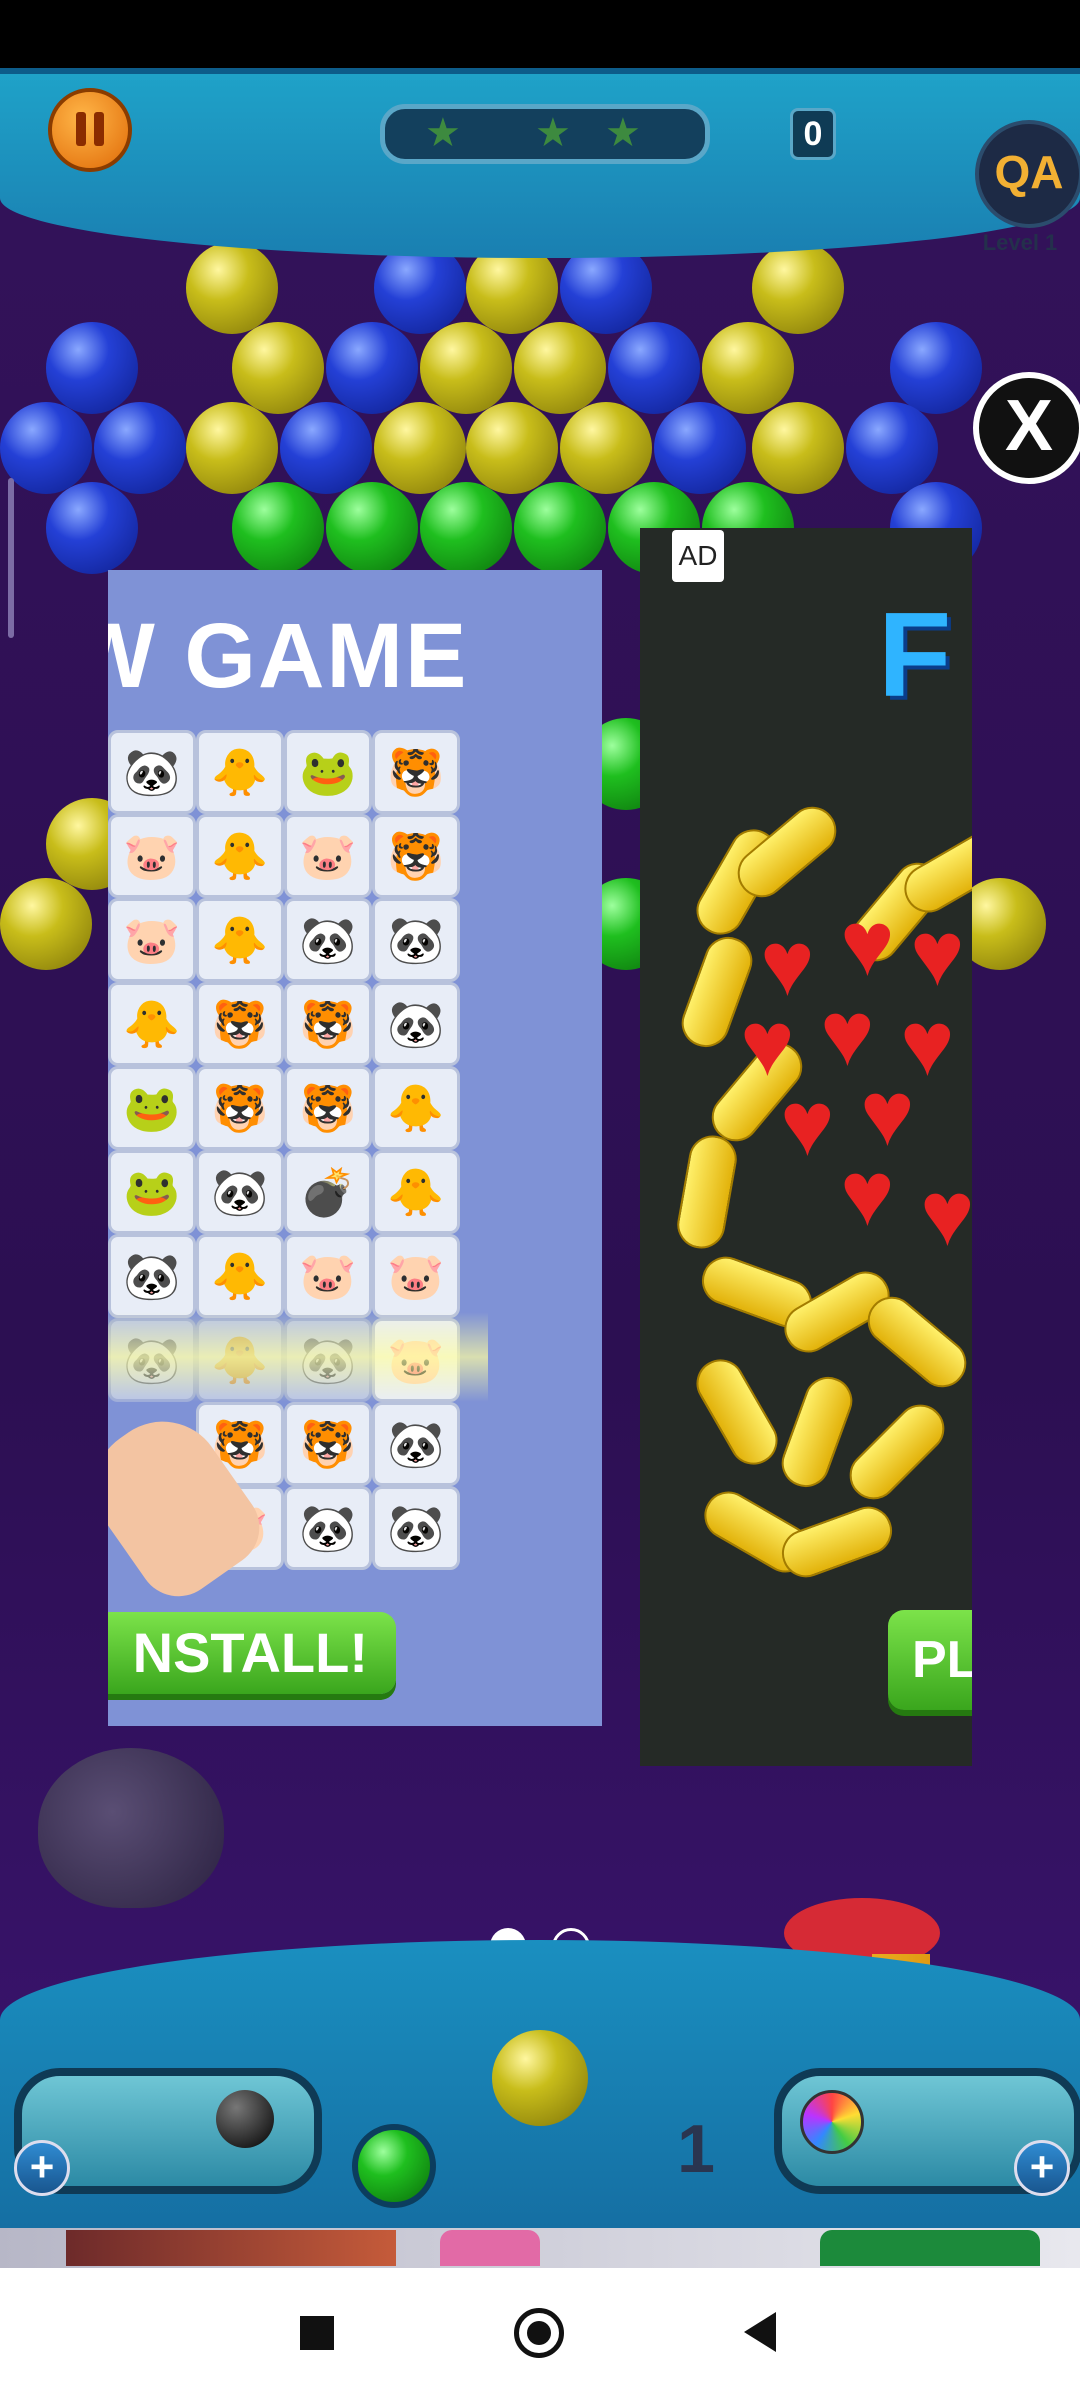 This screenshot has height=2400, width=1080. I want to click on pause-icon, so click(81, 129).